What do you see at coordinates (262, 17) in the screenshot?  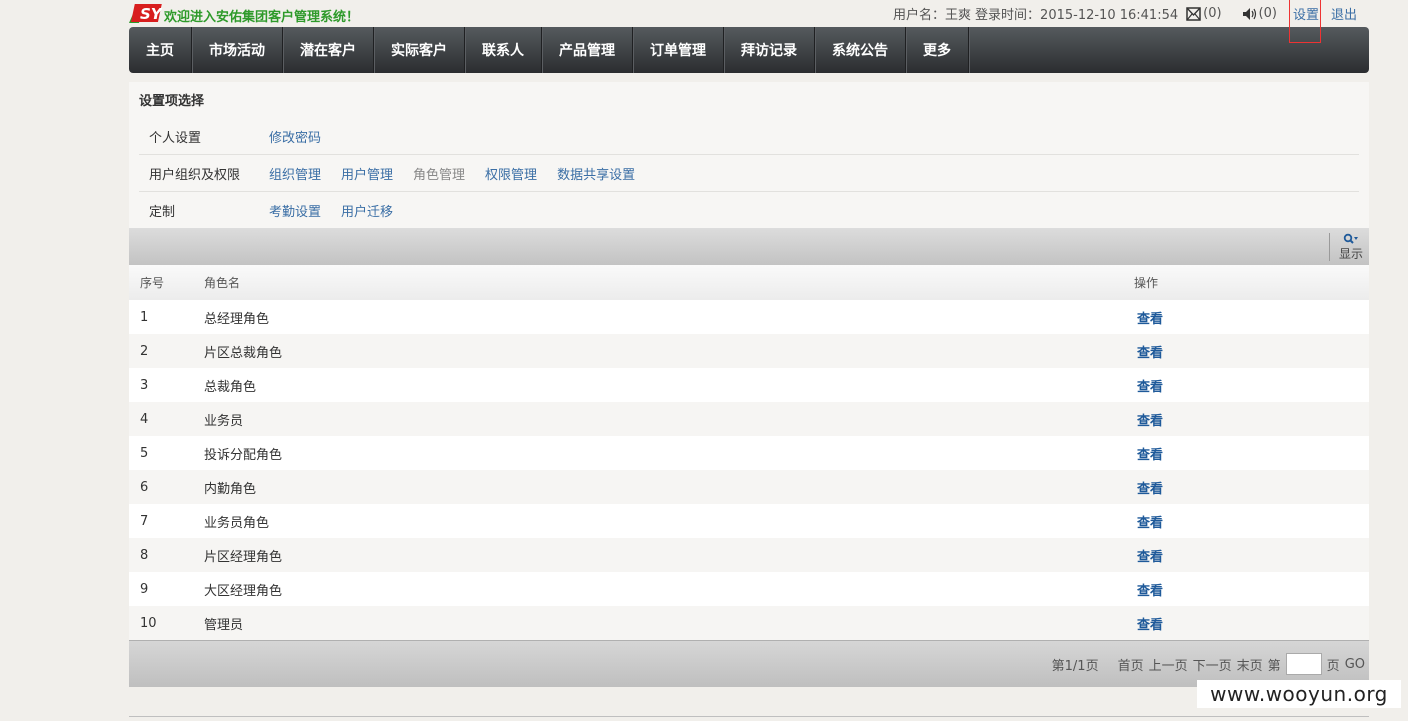 I see `welcome-text: 欢迎进入安佑集团客户管理系统！` at bounding box center [262, 17].